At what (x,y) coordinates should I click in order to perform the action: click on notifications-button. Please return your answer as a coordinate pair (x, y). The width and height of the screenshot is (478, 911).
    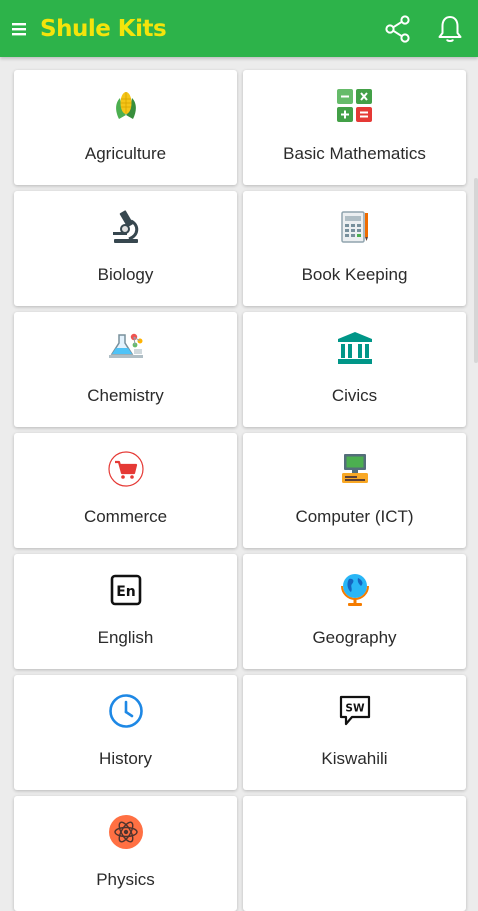
    Looking at the image, I should click on (450, 29).